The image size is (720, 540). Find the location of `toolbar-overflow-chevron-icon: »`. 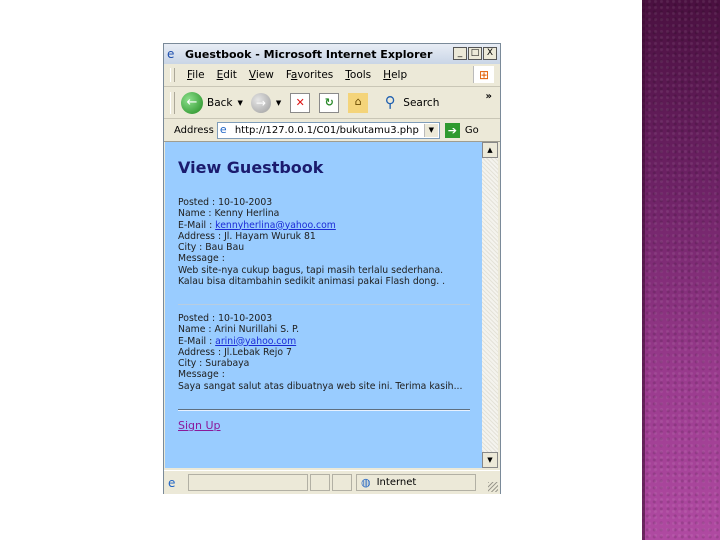

toolbar-overflow-chevron-icon: » is located at coordinates (489, 96).